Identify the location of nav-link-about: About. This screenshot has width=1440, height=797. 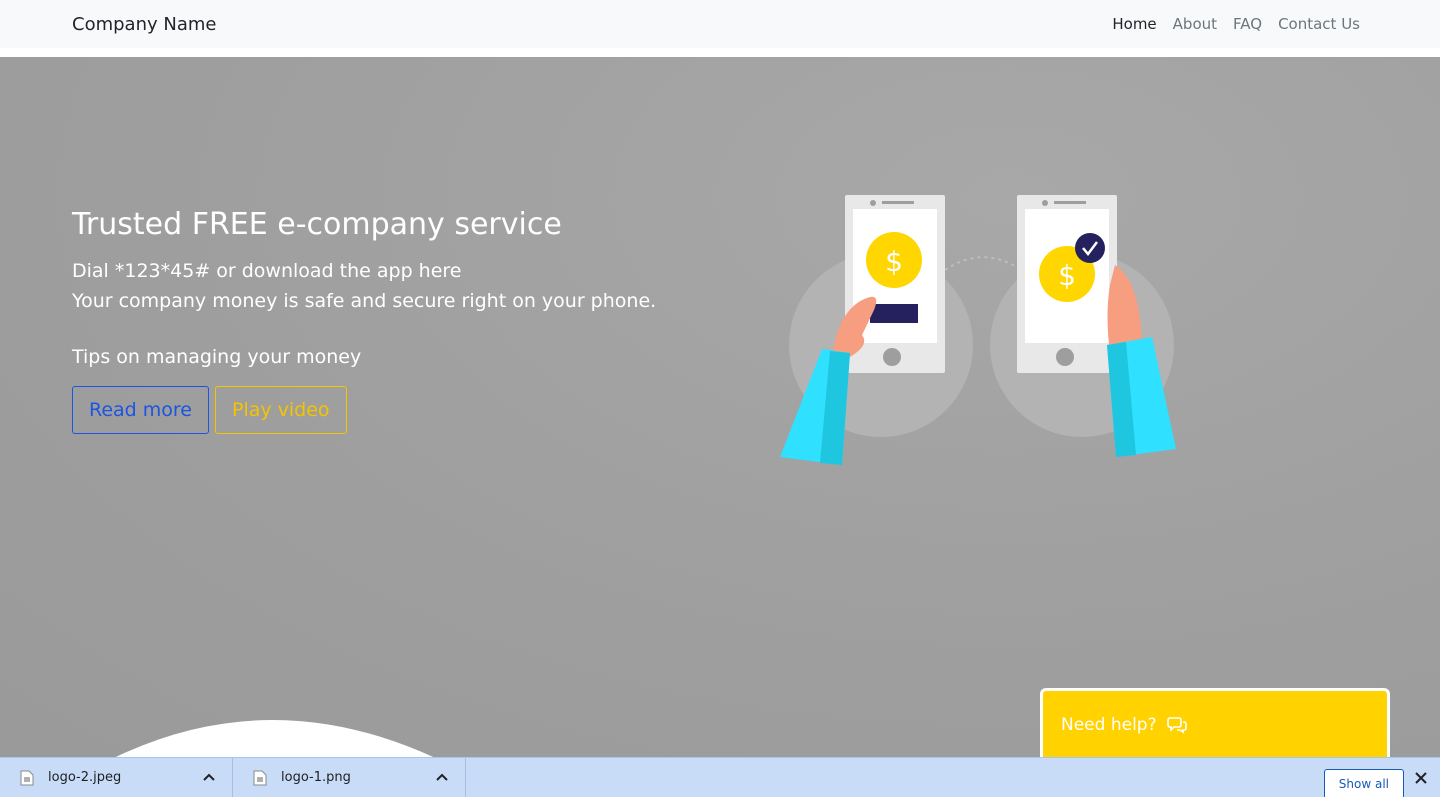
(1195, 24).